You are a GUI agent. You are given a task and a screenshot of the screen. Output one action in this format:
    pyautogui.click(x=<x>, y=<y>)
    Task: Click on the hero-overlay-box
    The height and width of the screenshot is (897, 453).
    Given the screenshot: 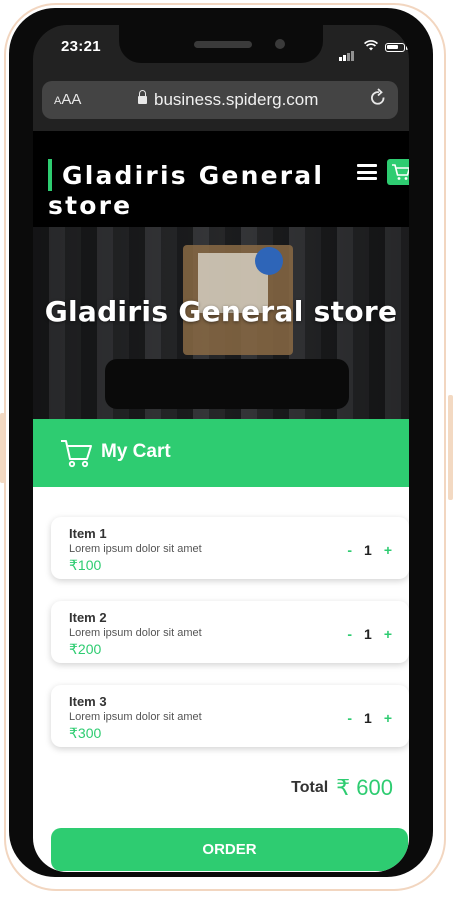 What is the action you would take?
    pyautogui.click(x=227, y=384)
    